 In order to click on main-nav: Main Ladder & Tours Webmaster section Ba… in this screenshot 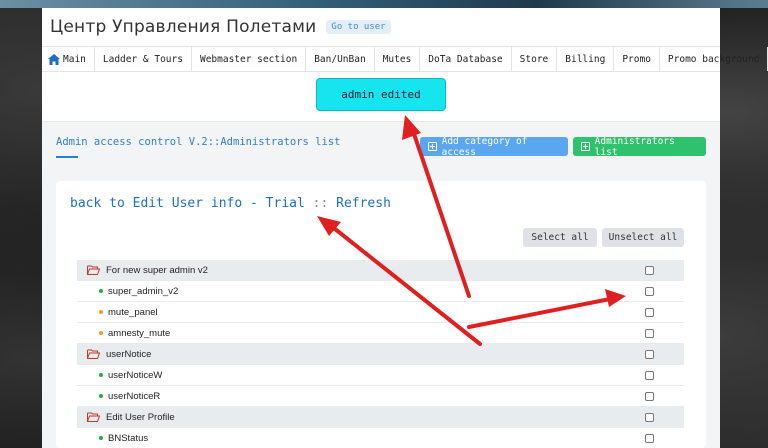, I will do `click(405, 59)`.